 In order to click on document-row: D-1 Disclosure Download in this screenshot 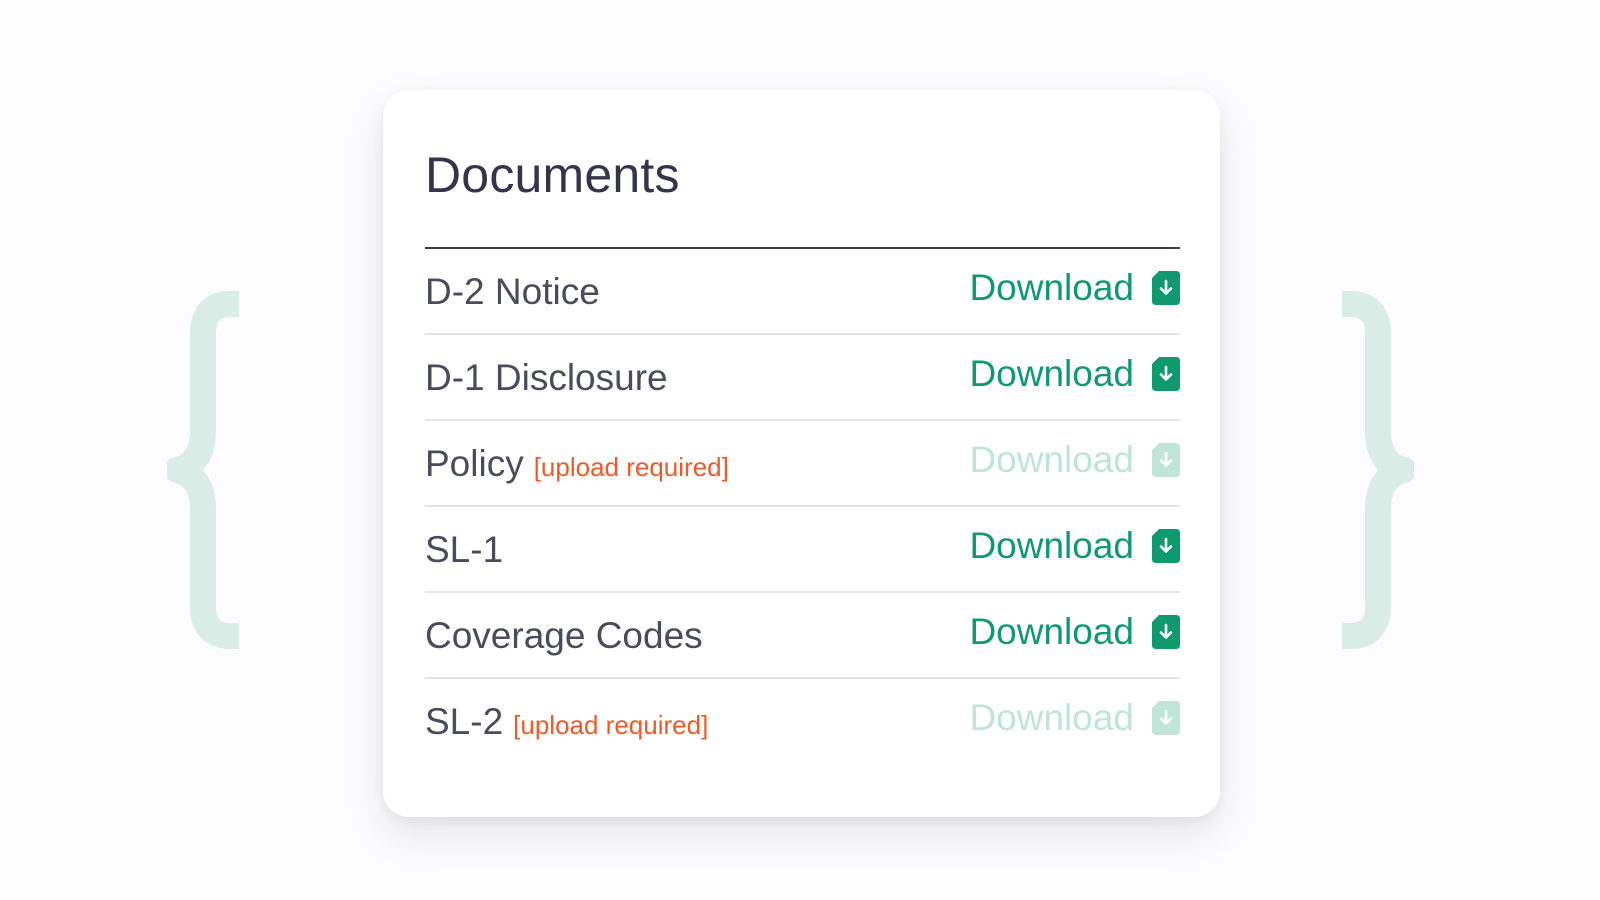, I will do `click(802, 378)`.